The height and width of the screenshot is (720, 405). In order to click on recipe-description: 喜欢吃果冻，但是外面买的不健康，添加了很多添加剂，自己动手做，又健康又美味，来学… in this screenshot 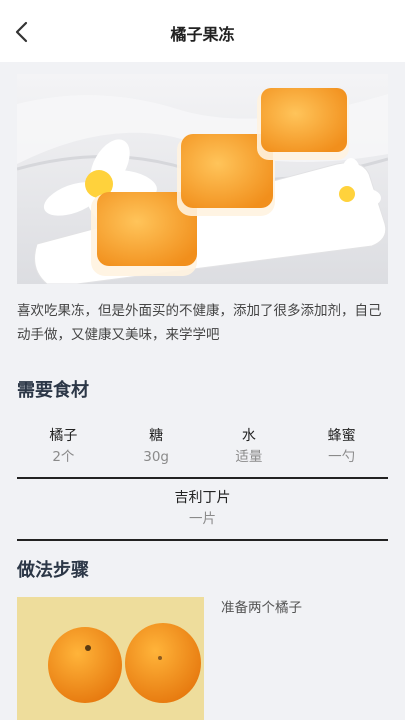, I will do `click(199, 323)`.